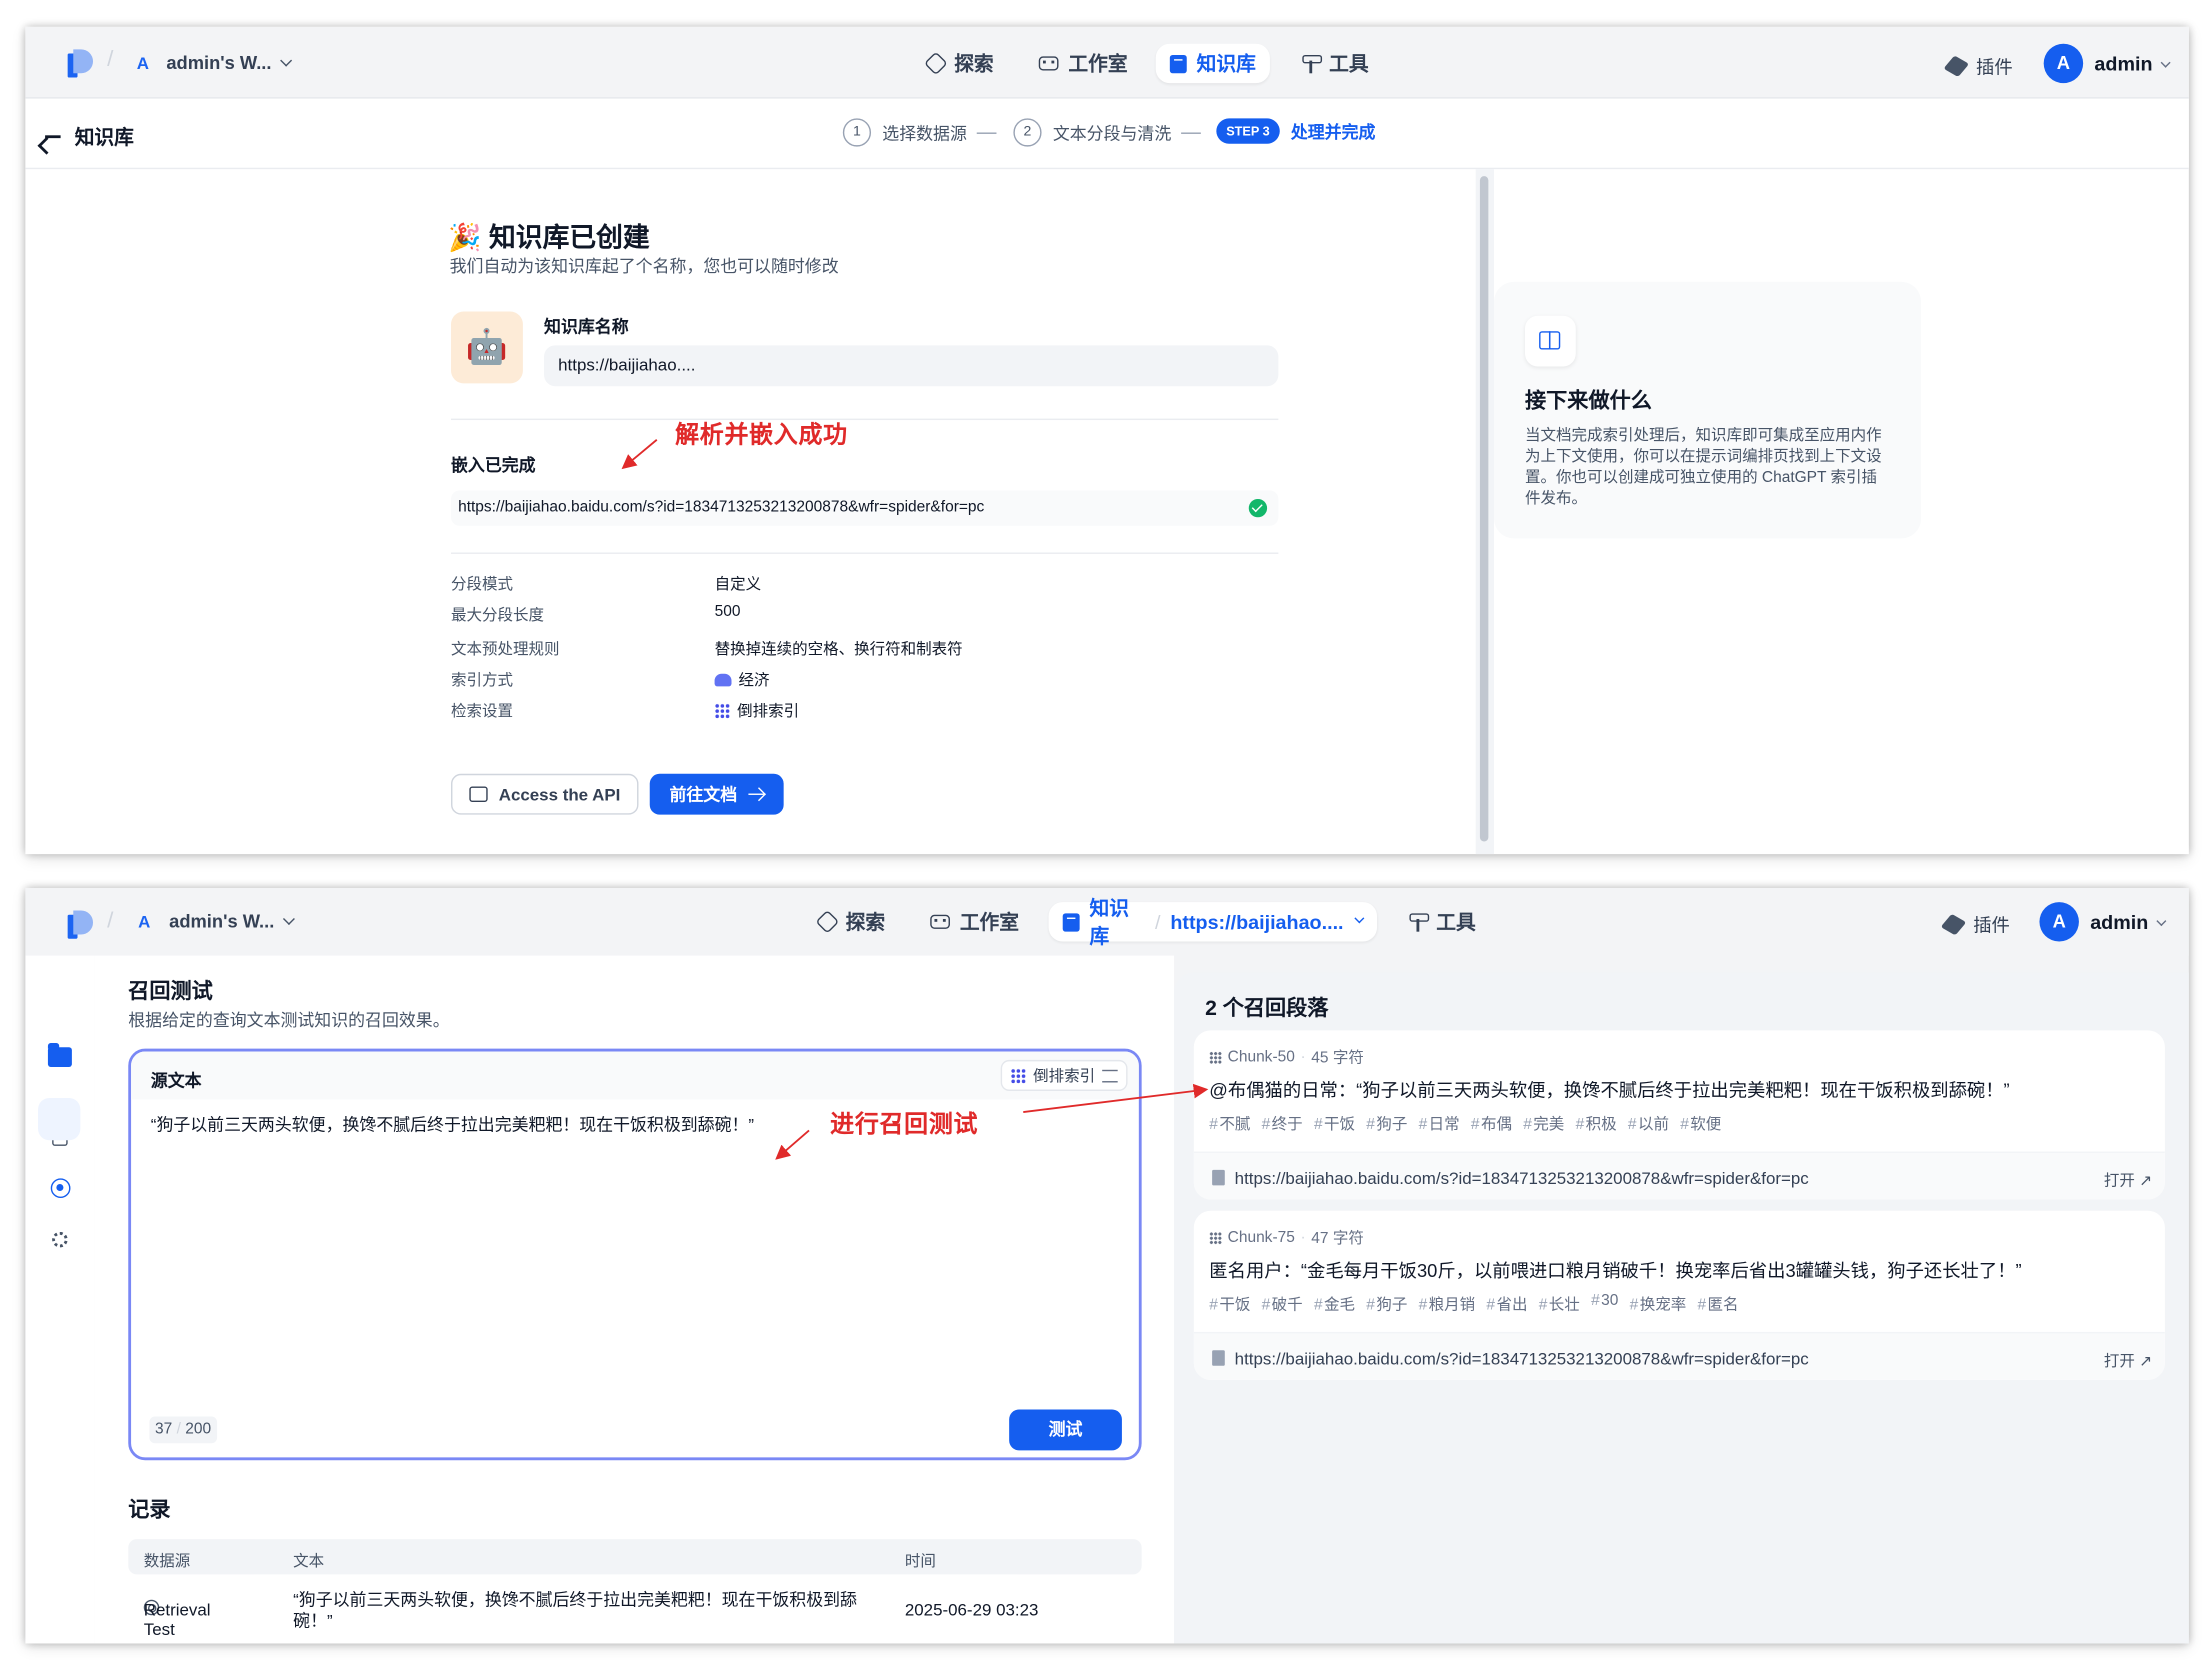 This screenshot has width=2210, height=1666. I want to click on char-count: 37, so click(164, 1429).